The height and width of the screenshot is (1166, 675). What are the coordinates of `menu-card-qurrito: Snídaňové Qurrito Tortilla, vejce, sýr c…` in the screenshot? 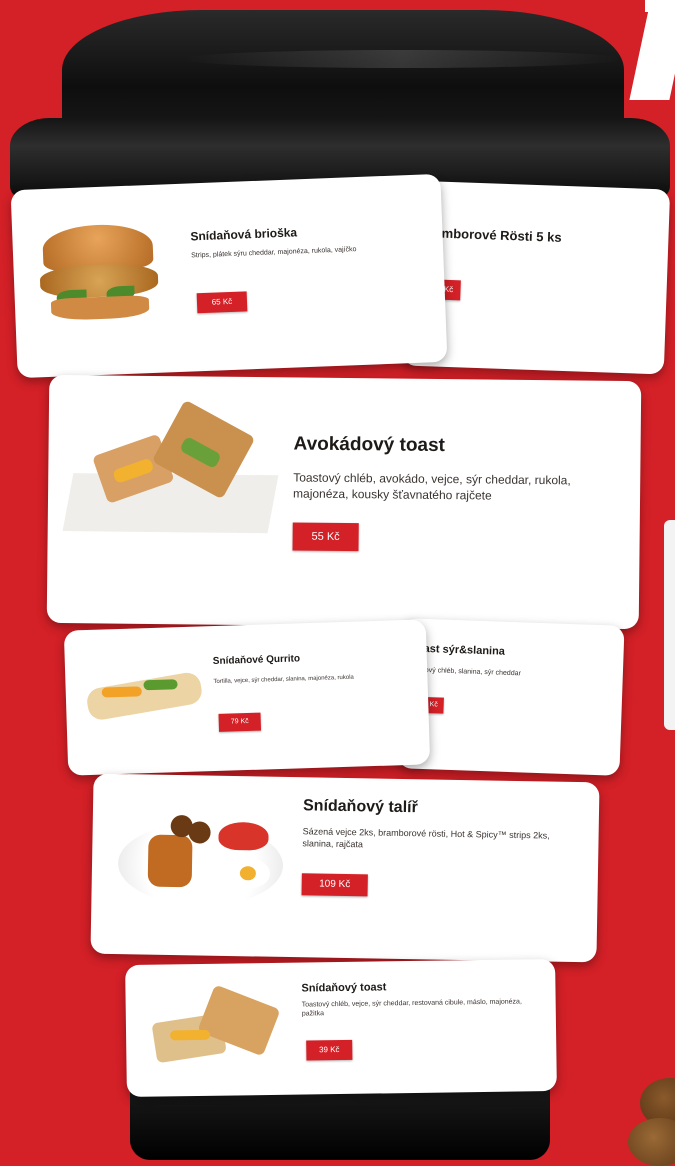 It's located at (247, 697).